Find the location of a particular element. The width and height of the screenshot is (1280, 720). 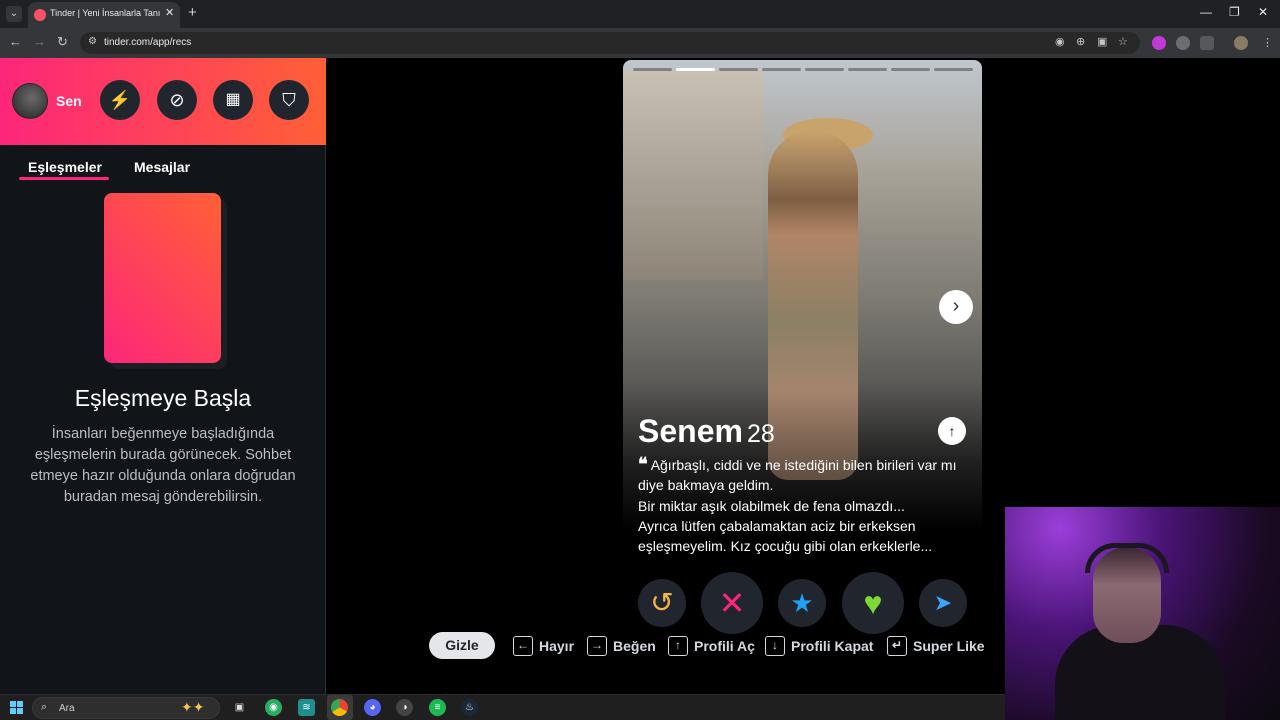

boost-button: ➤ is located at coordinates (943, 603).